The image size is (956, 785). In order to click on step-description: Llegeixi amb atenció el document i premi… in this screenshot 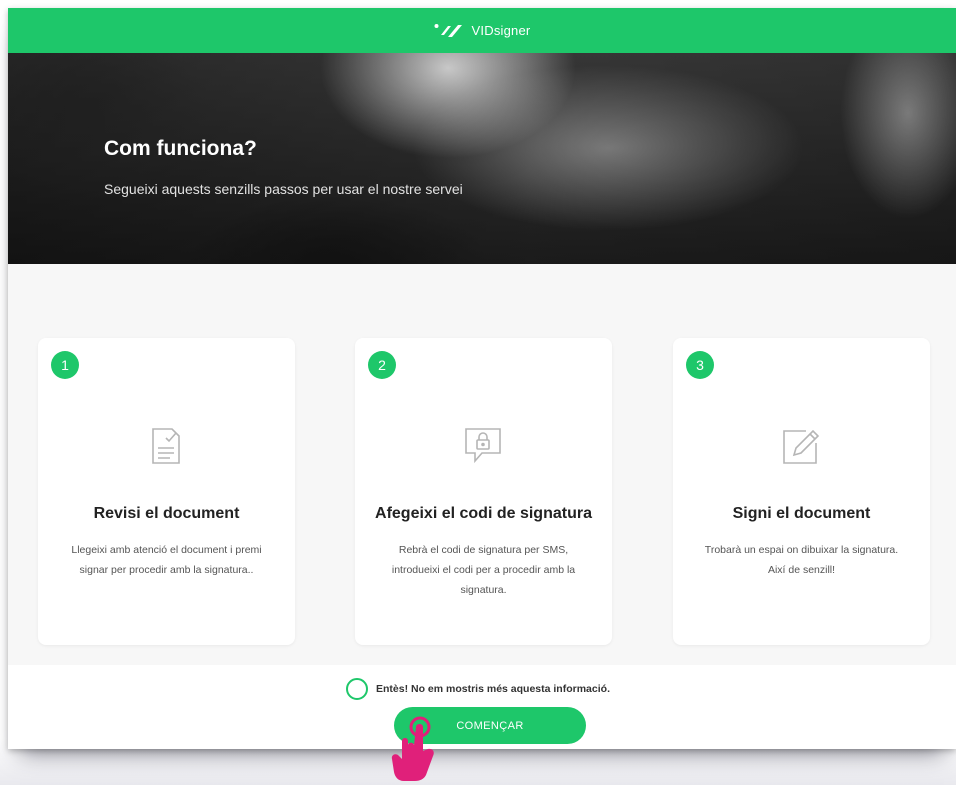, I will do `click(166, 560)`.